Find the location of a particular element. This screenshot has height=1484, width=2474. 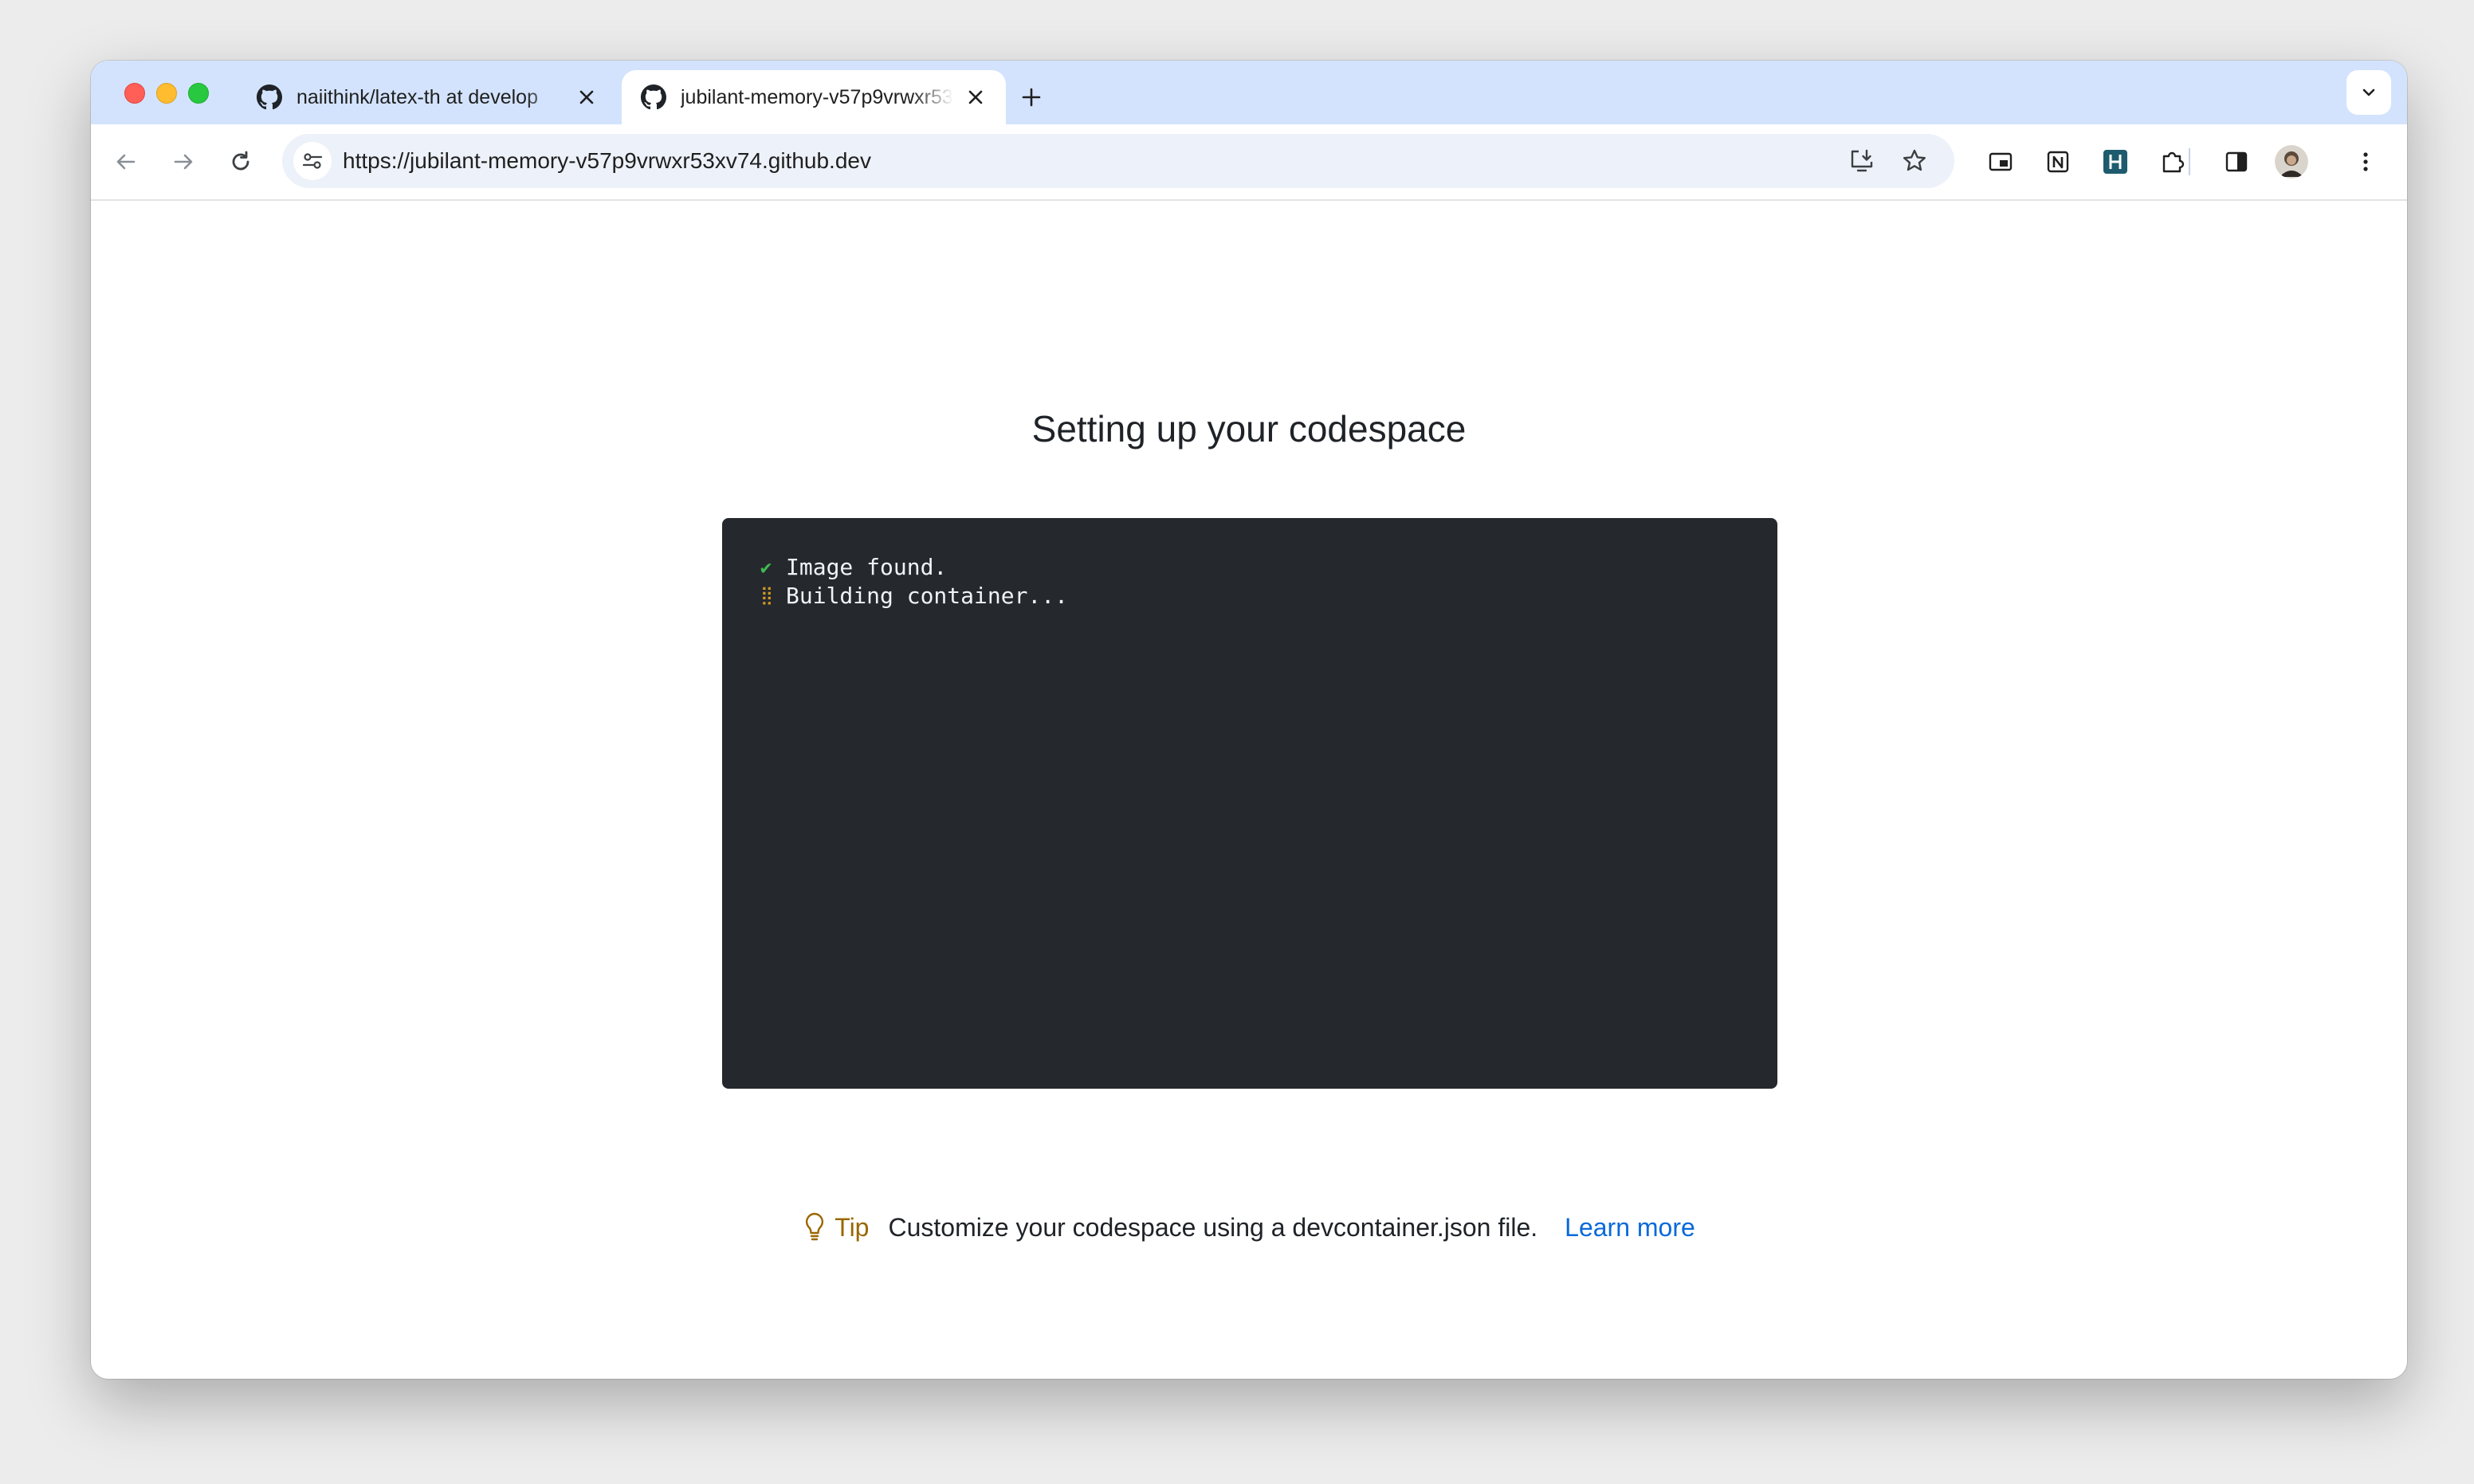

reload-icon is located at coordinates (241, 161).